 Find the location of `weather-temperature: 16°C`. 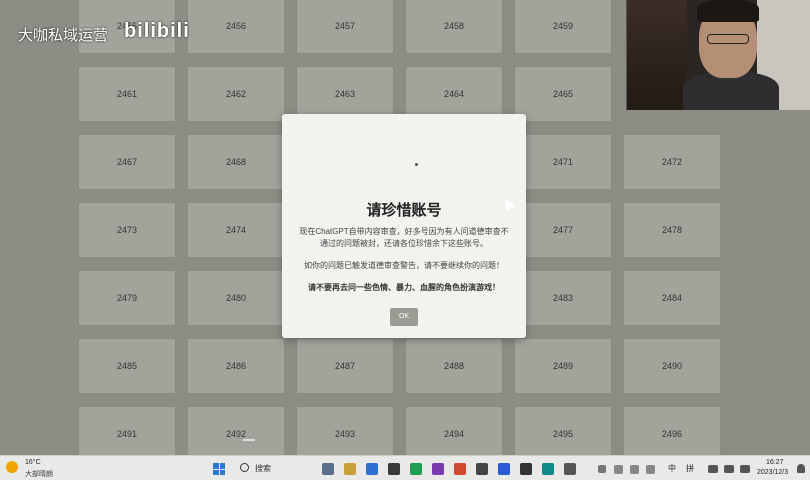

weather-temperature: 16°C is located at coordinates (33, 462).